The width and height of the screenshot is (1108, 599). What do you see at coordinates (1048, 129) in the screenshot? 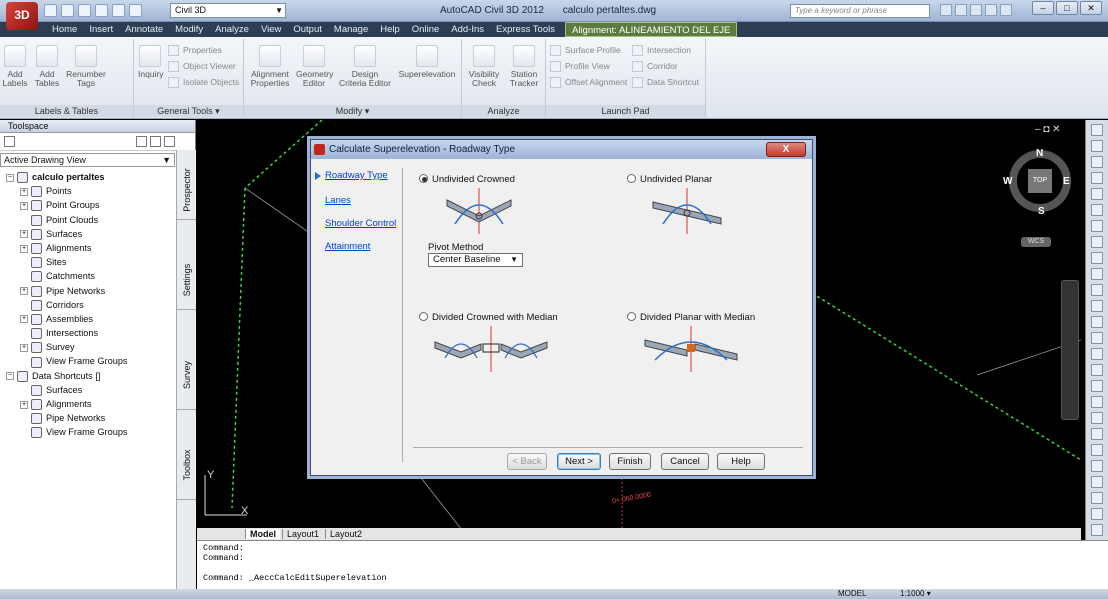
I see `viewport-controls: – ◘ ✕` at bounding box center [1048, 129].